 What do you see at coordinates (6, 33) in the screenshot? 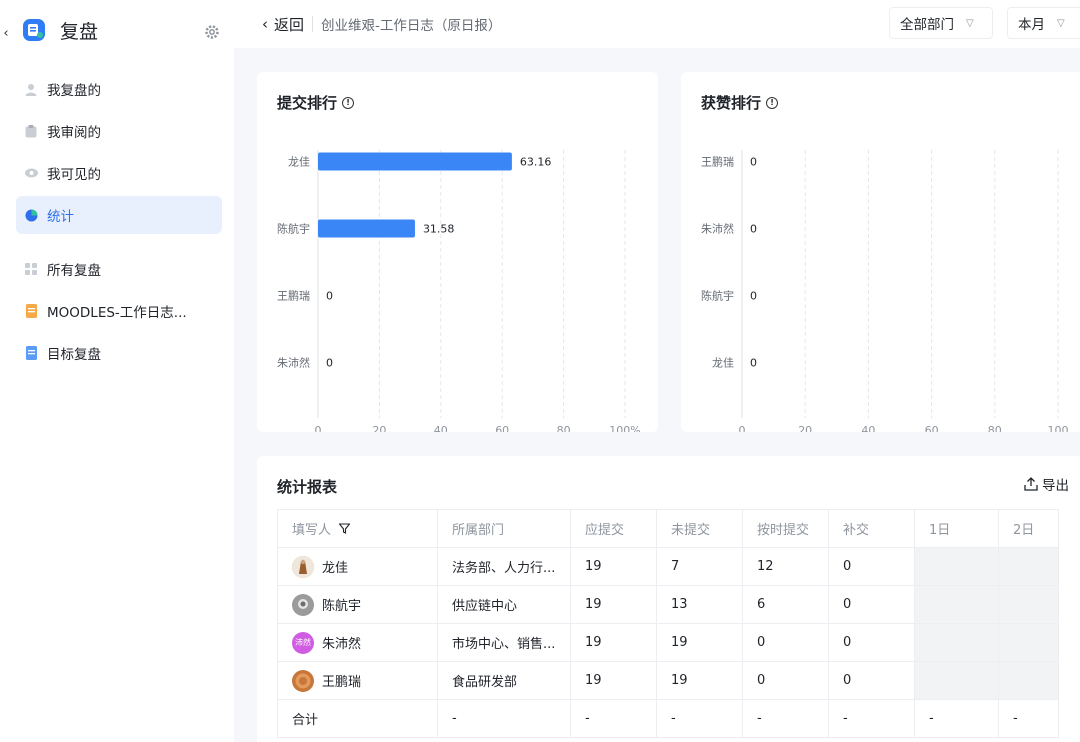
I see `collapse-sidebar-button: ‹` at bounding box center [6, 33].